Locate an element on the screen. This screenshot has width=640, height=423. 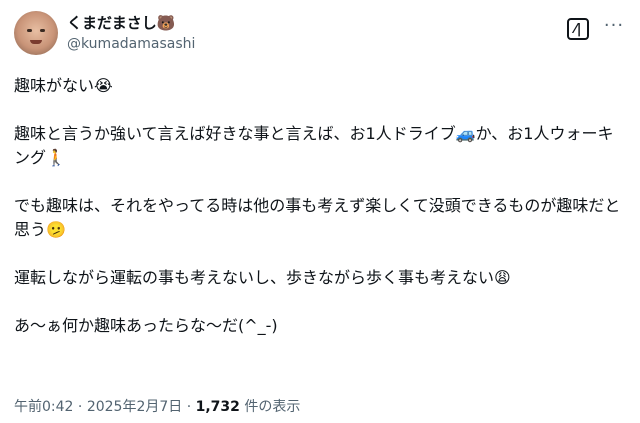
grok-icon: ⁄| is located at coordinates (578, 29).